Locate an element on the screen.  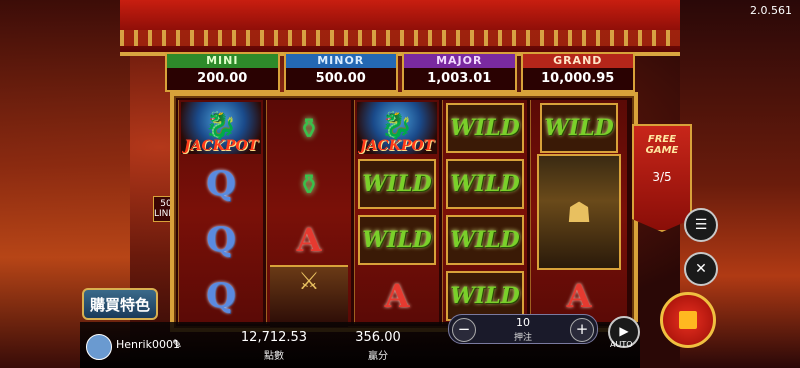
menu-icon: ☰ is located at coordinates (701, 225).